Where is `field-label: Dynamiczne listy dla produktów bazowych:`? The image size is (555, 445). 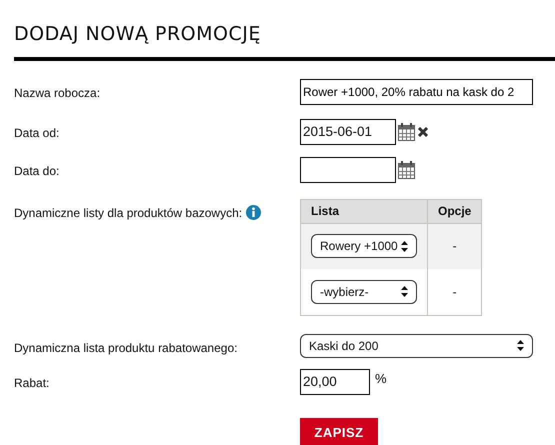
field-label: Dynamiczne listy dla produktów bazowych: is located at coordinates (128, 213).